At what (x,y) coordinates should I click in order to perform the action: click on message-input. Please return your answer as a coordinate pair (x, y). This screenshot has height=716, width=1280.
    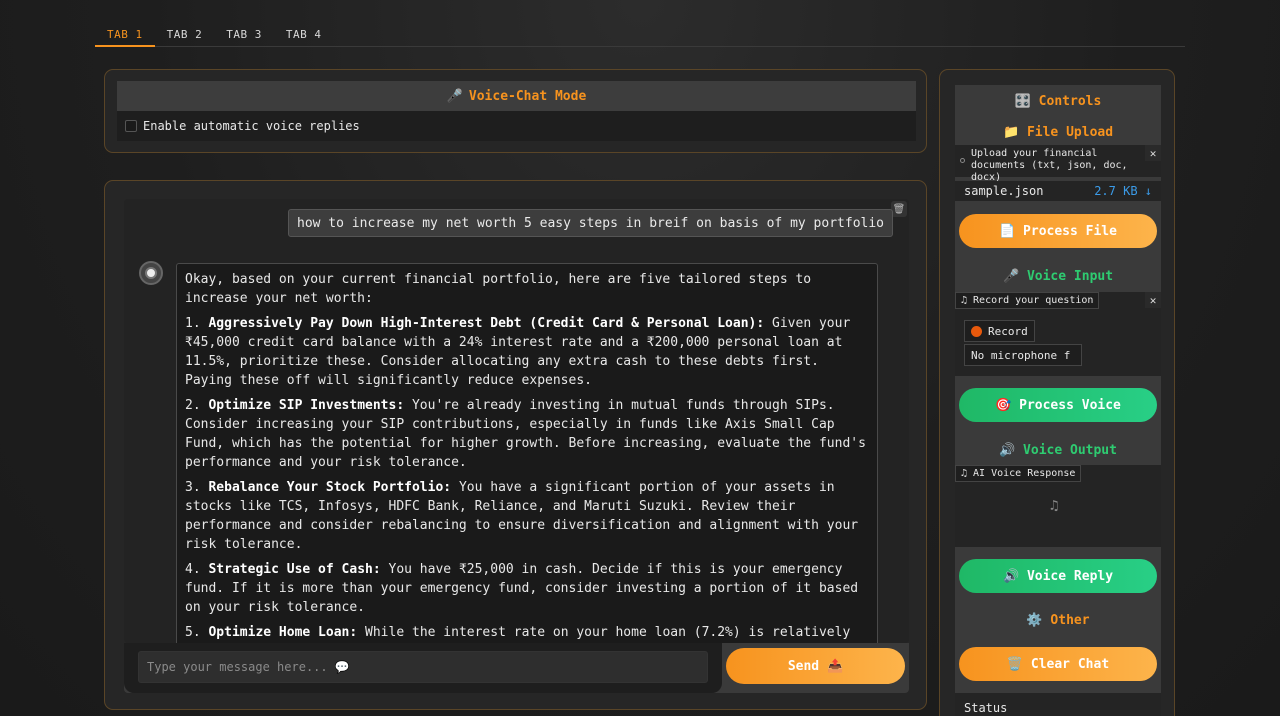
    Looking at the image, I should click on (423, 667).